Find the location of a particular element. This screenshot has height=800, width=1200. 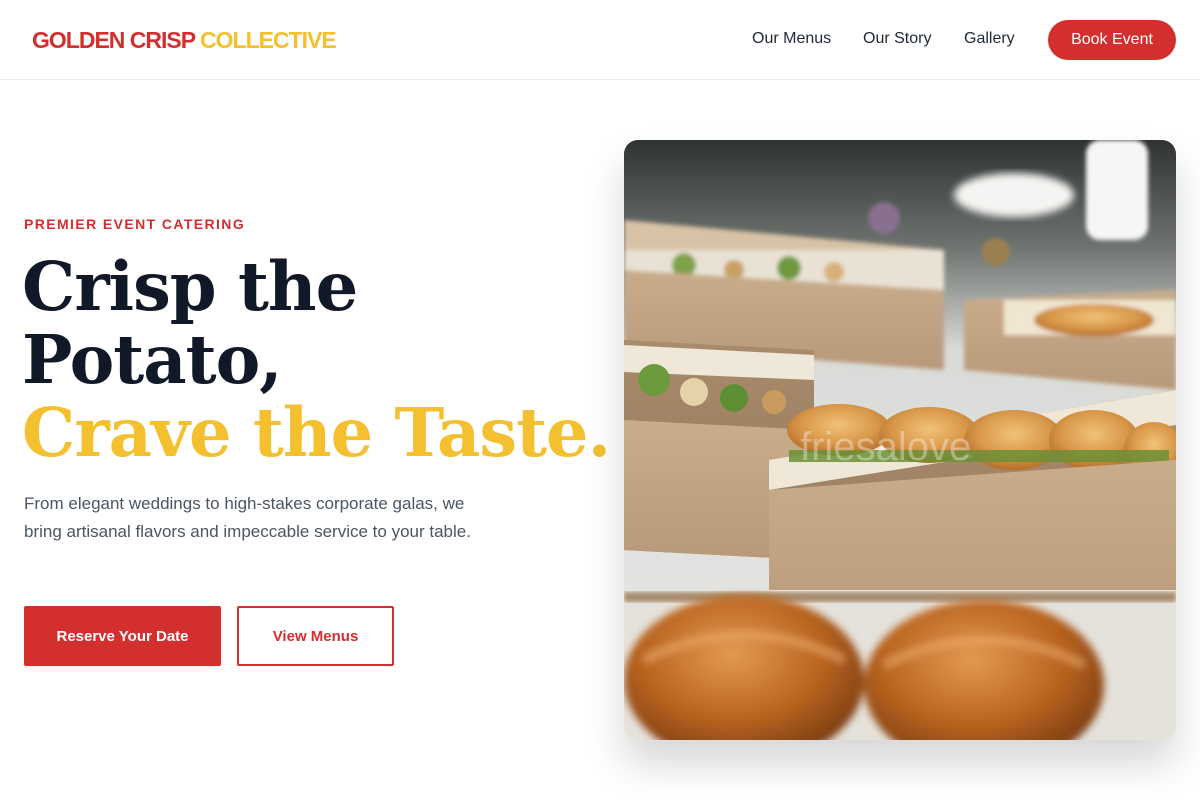

book-event-button: Book Event is located at coordinates (1112, 40).